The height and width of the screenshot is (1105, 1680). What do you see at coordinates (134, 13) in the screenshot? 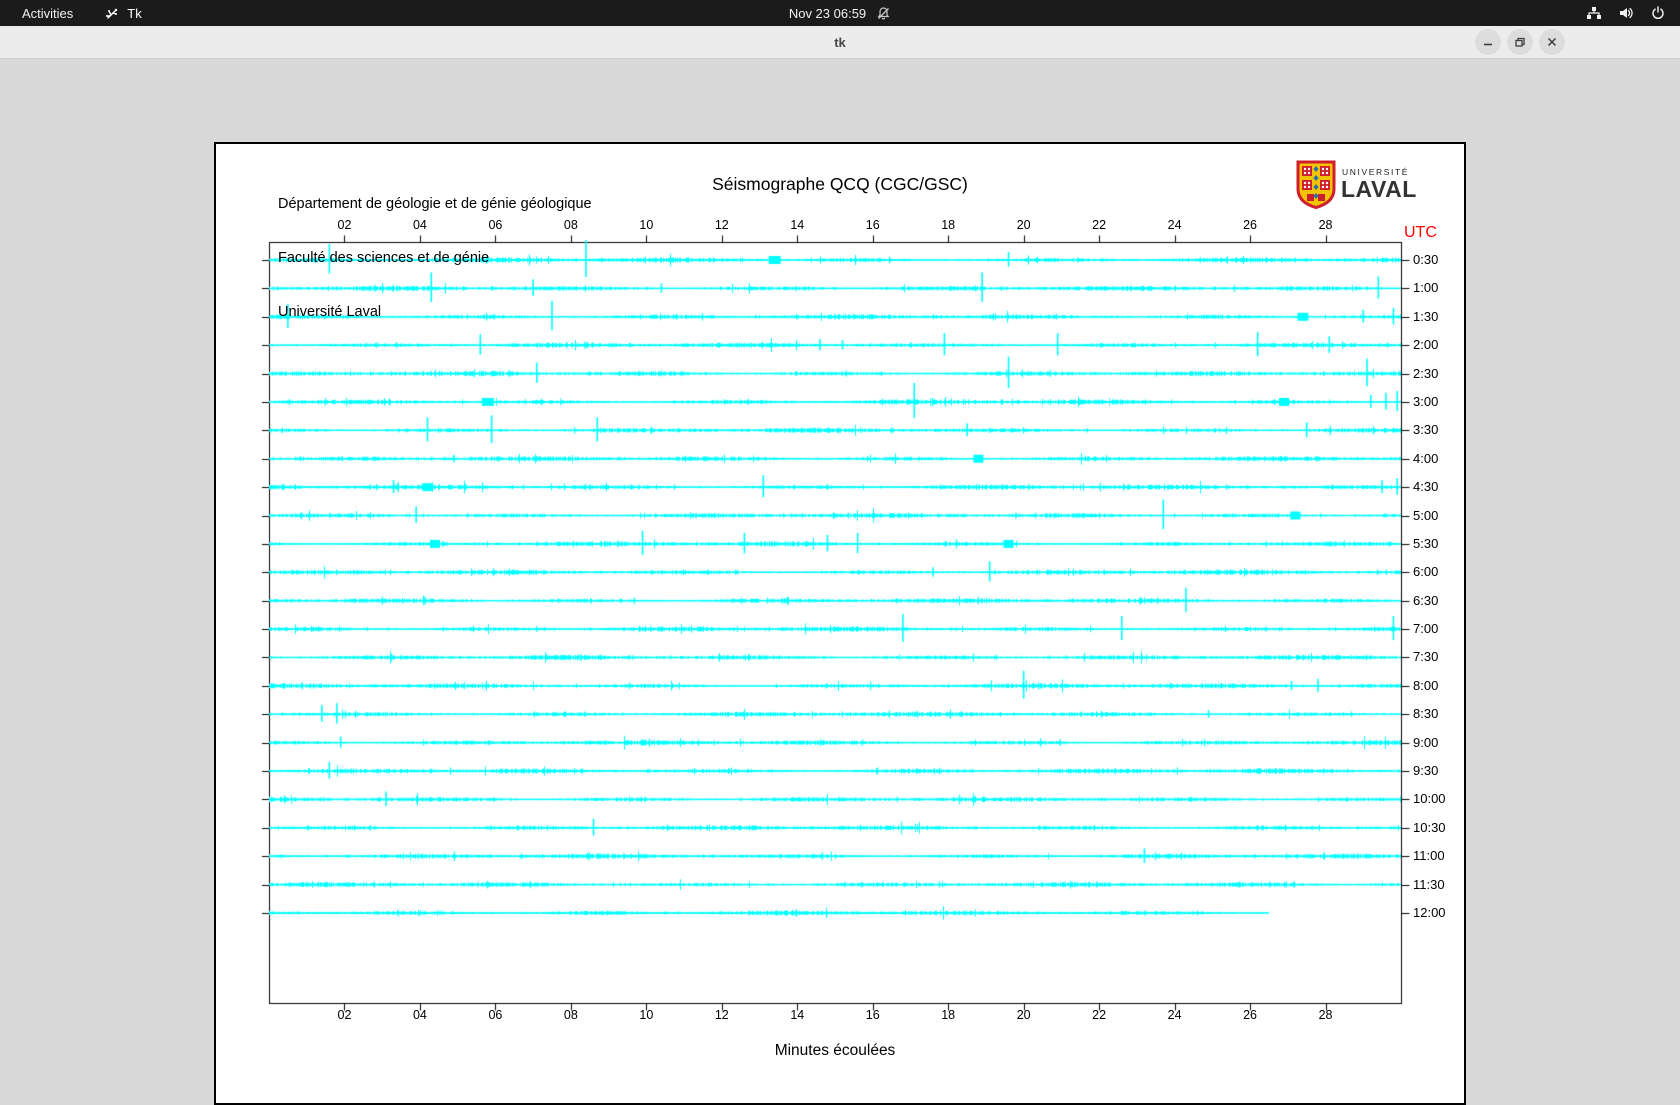
I see `tk-app-indicator-label: Tk` at bounding box center [134, 13].